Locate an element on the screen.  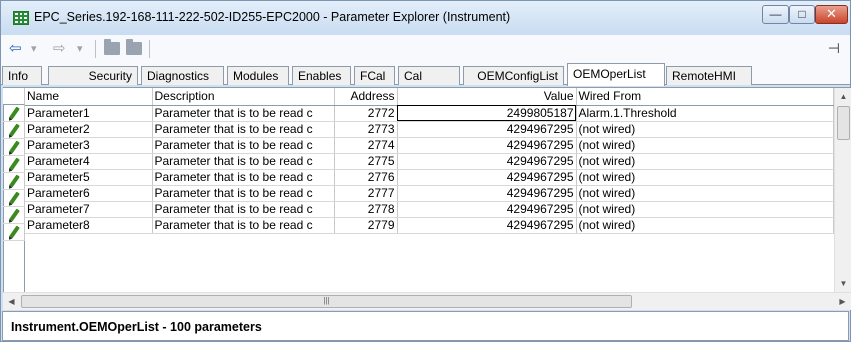
cell-name: Parameter6 is located at coordinates (89, 193).